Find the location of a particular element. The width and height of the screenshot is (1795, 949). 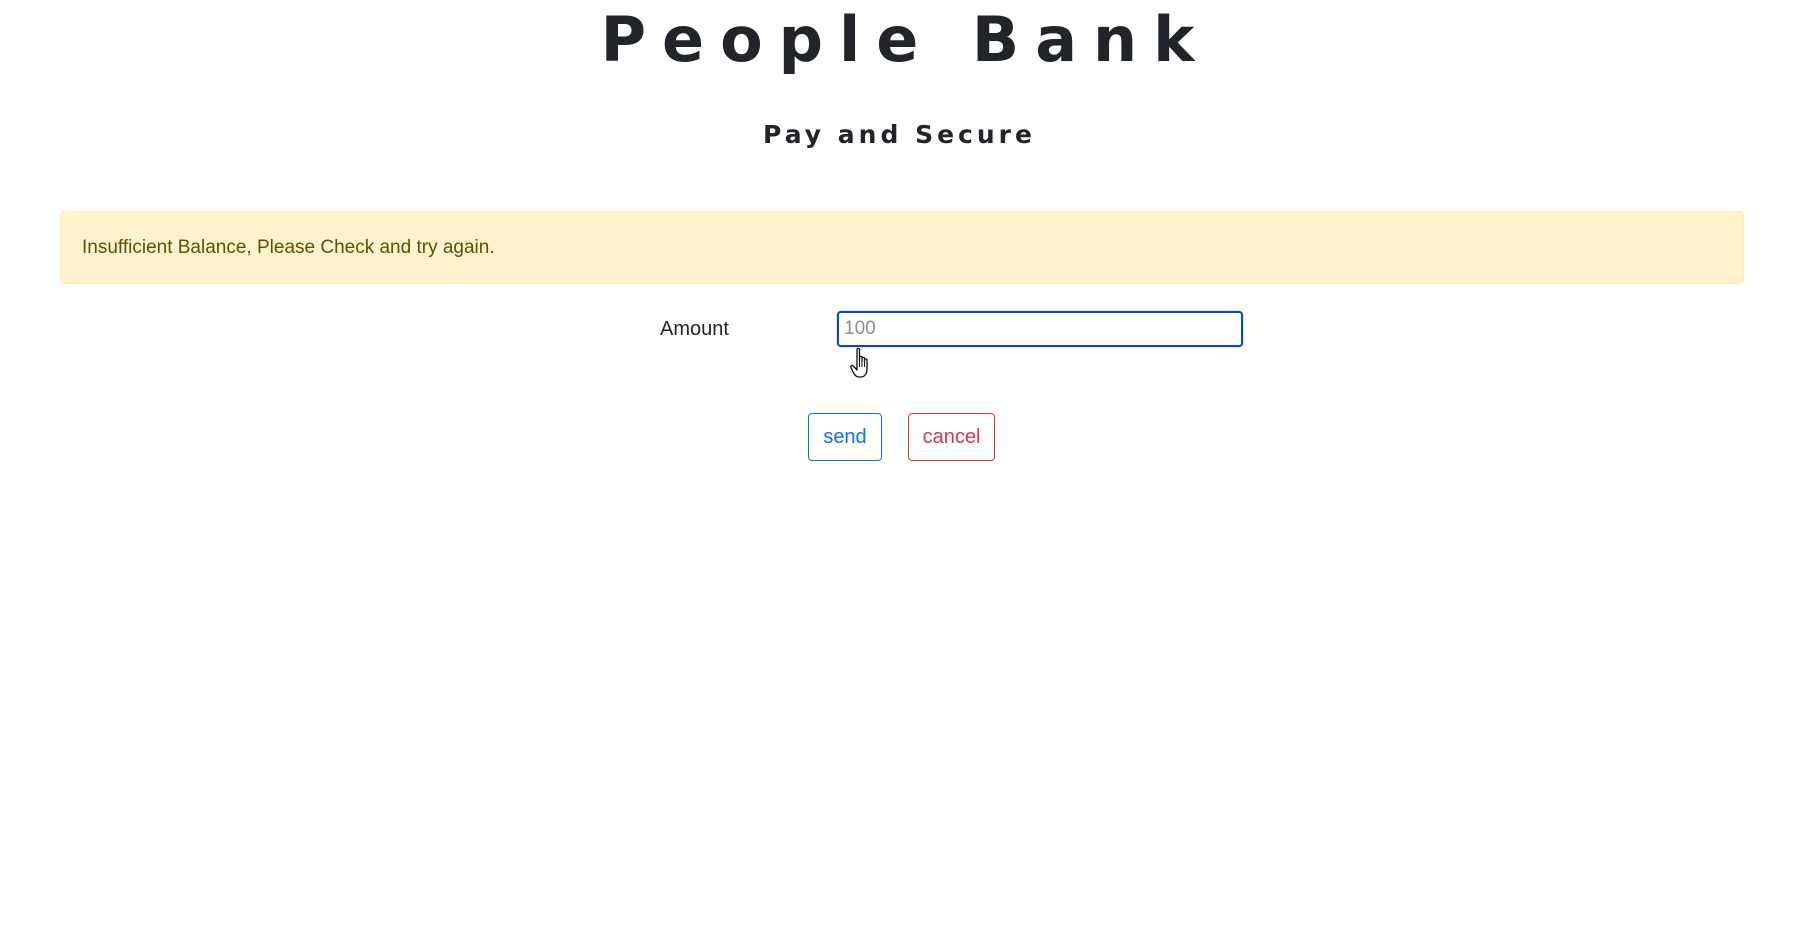

amount-input is located at coordinates (1040, 329).